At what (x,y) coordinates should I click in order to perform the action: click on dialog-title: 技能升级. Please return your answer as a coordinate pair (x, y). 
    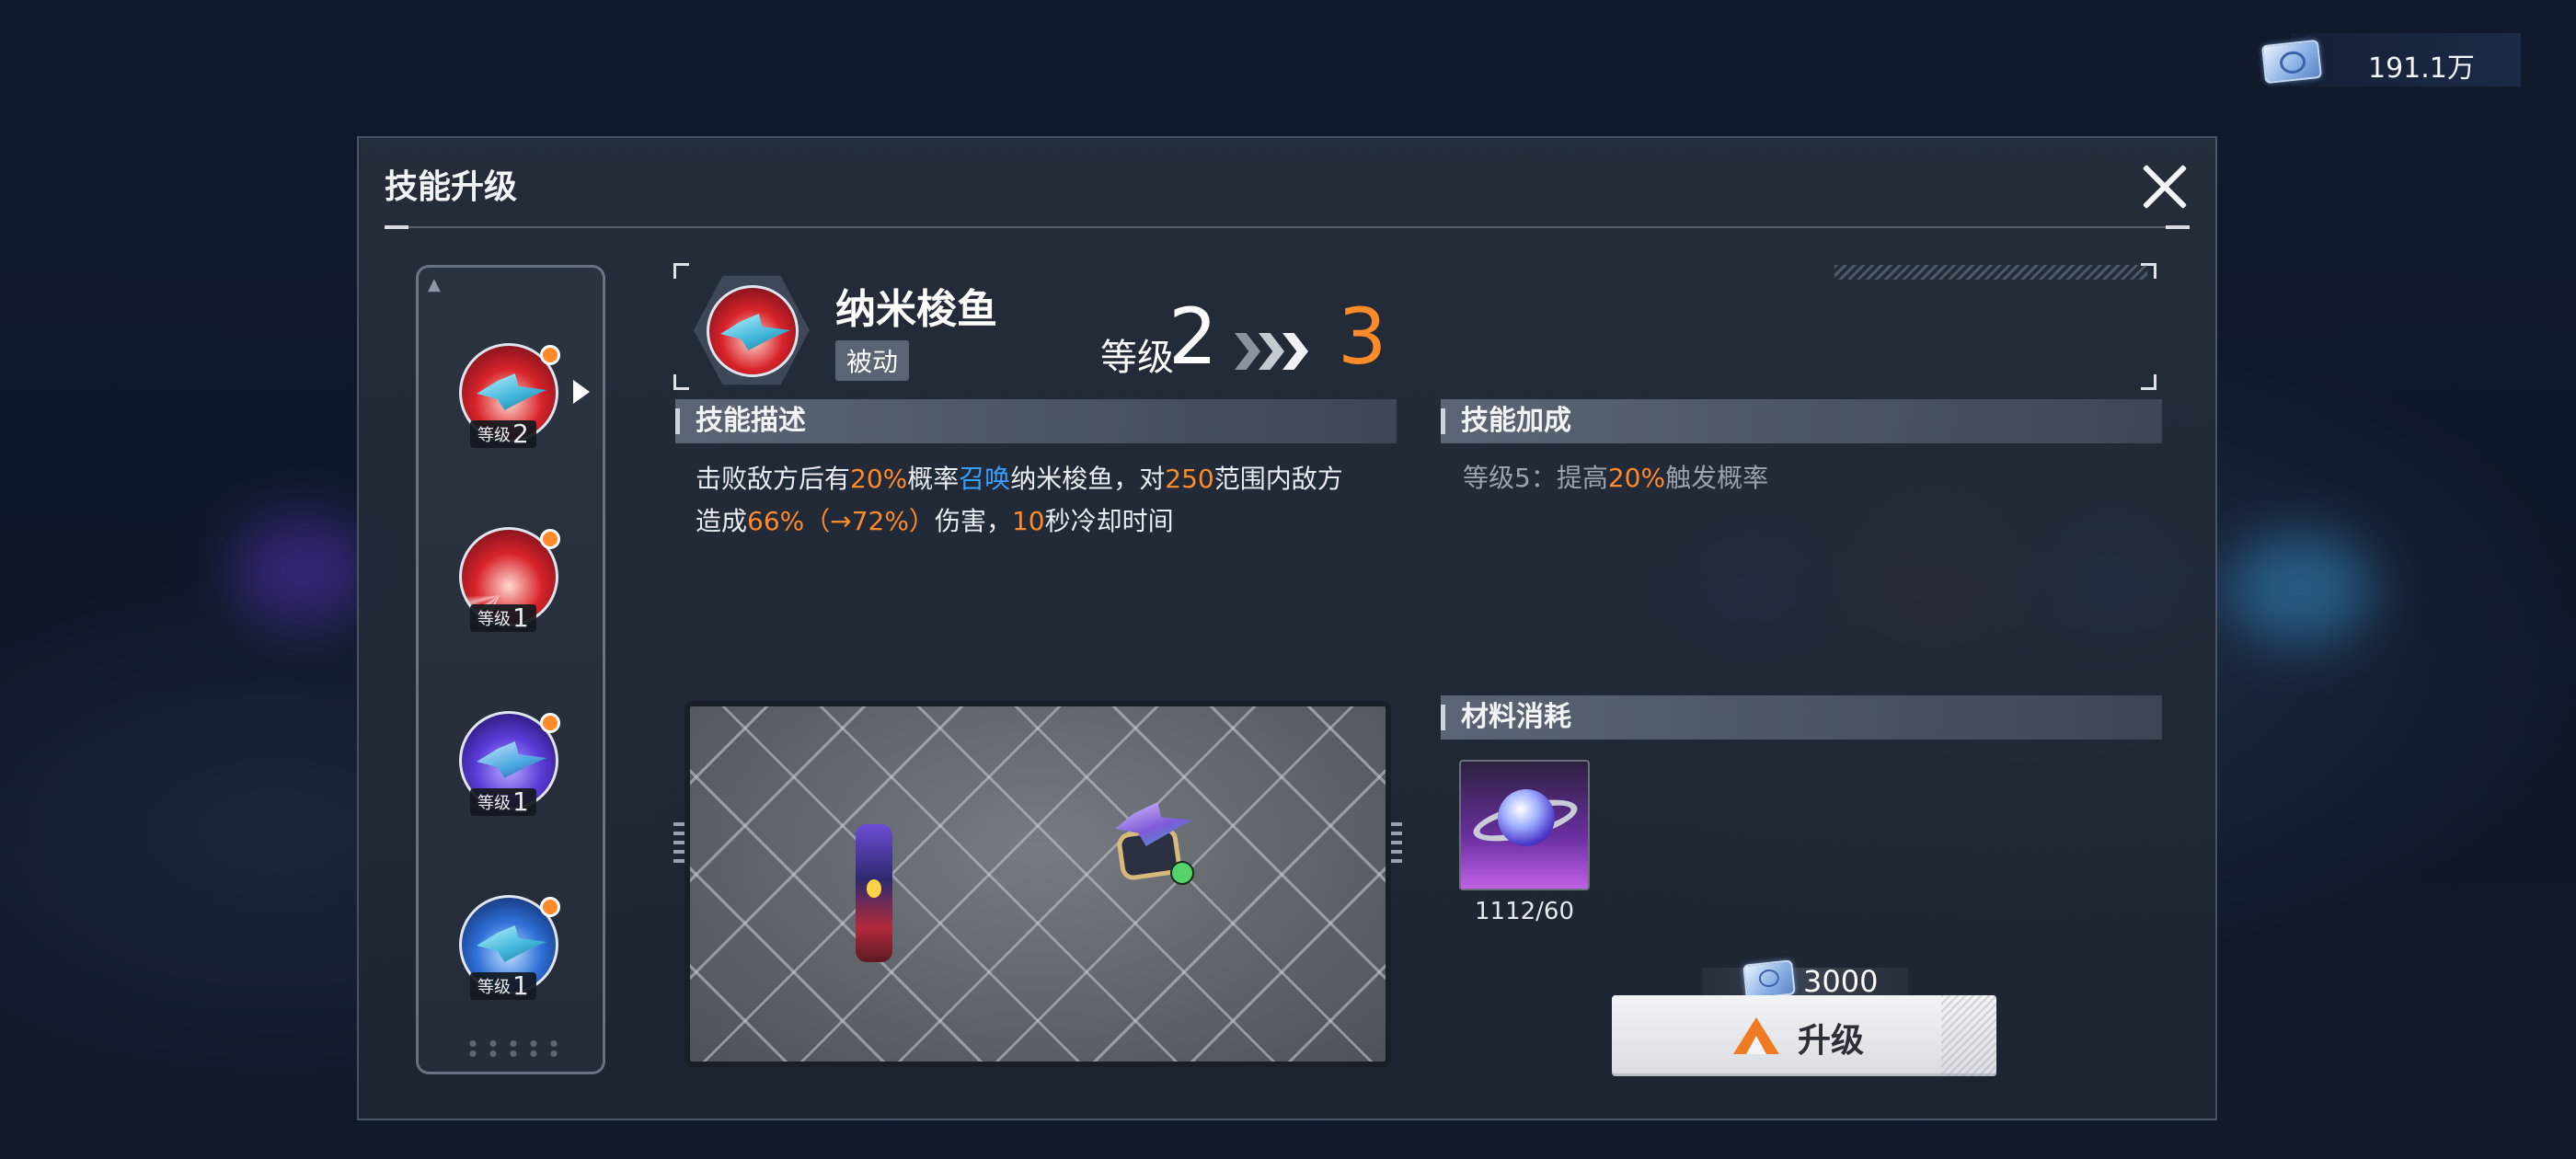
    Looking at the image, I should click on (451, 187).